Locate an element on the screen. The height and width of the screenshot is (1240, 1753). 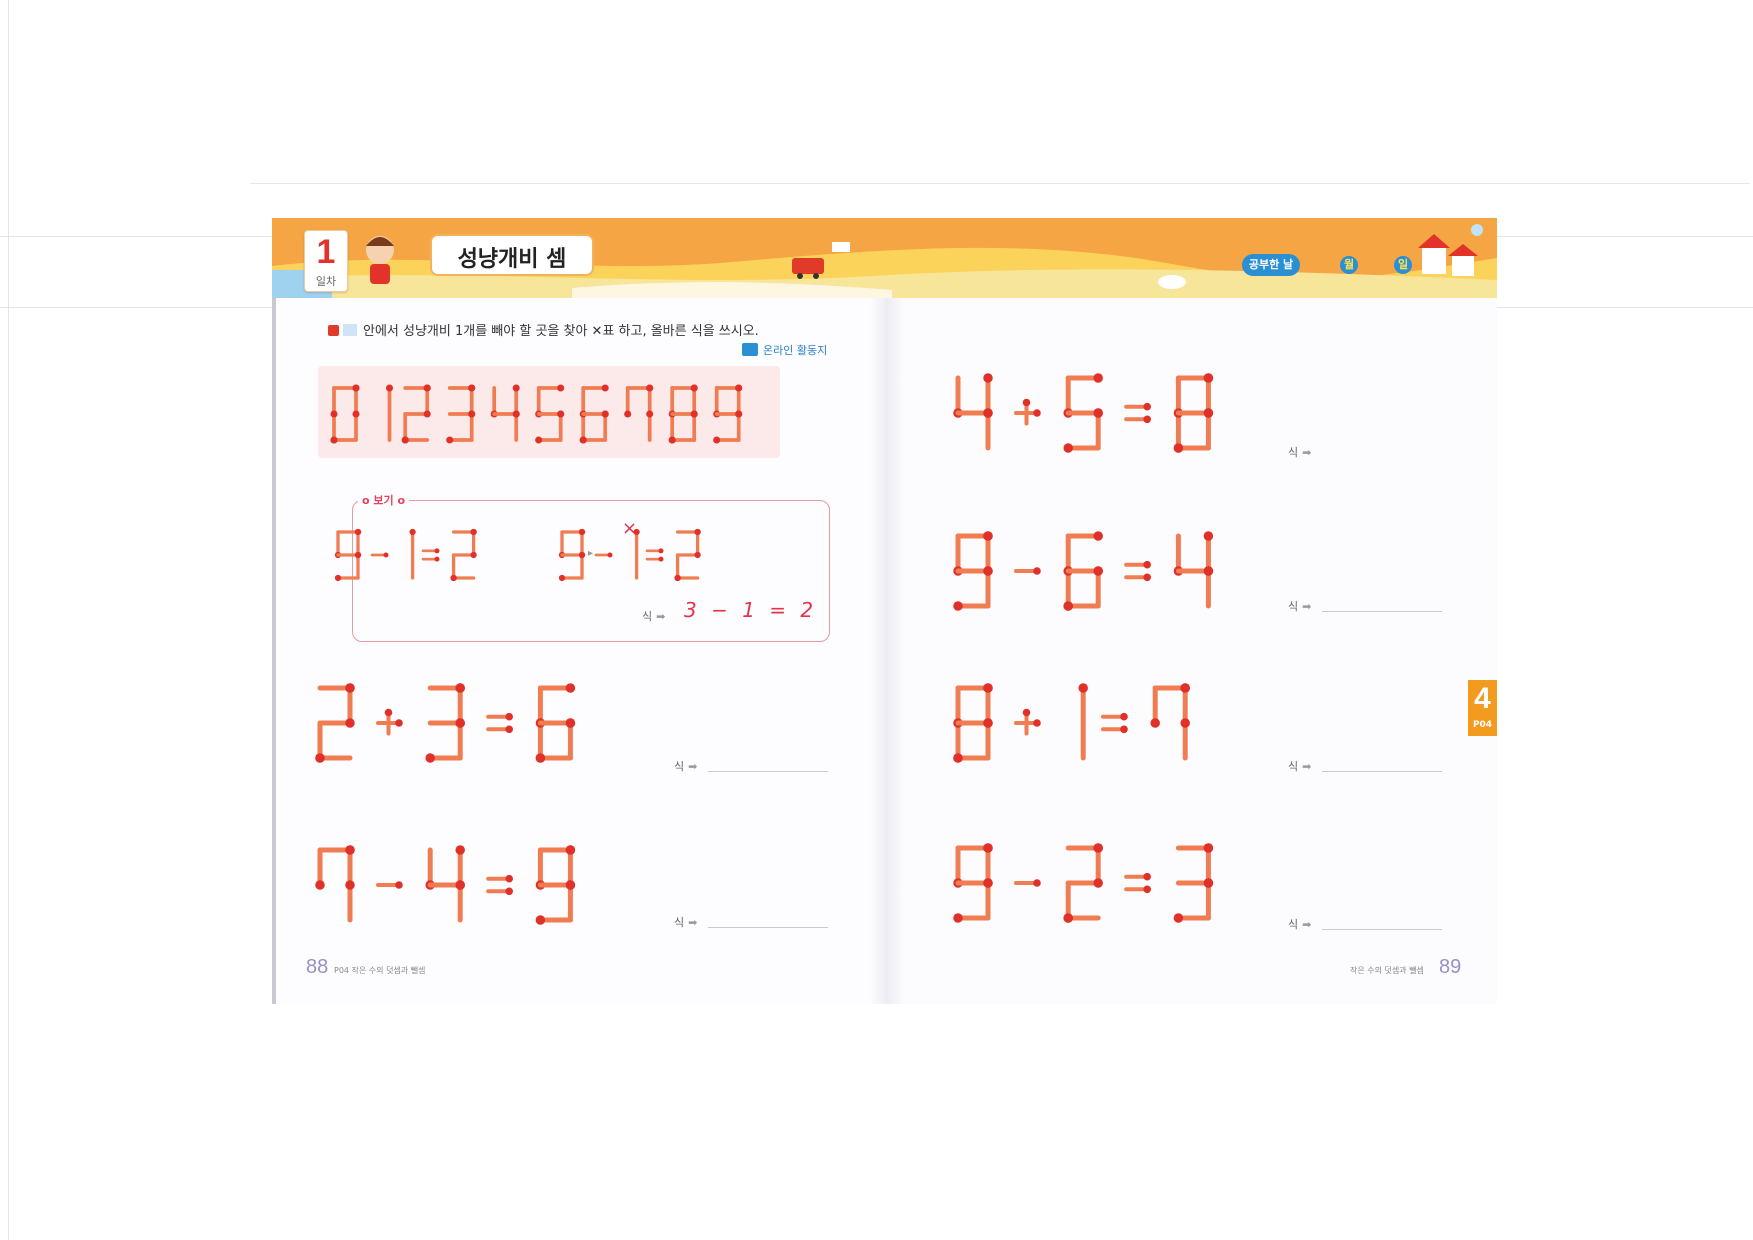
match-3-eq-top-head is located at coordinates (1147, 876).